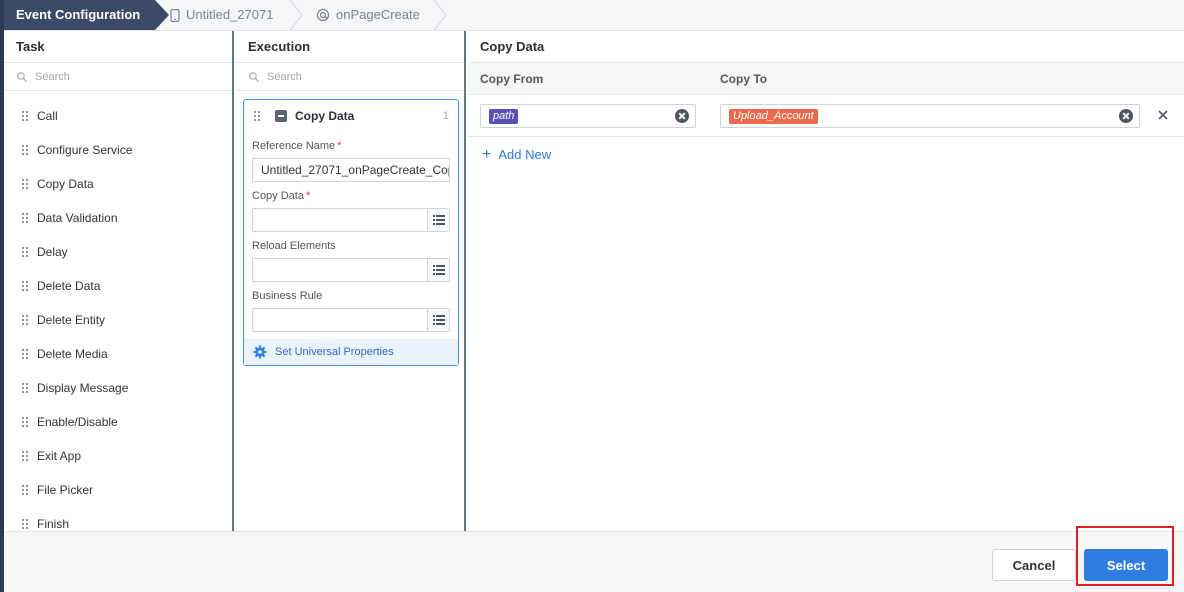 This screenshot has height=592, width=1184. Describe the element at coordinates (1163, 115) in the screenshot. I see `close-icon` at that location.